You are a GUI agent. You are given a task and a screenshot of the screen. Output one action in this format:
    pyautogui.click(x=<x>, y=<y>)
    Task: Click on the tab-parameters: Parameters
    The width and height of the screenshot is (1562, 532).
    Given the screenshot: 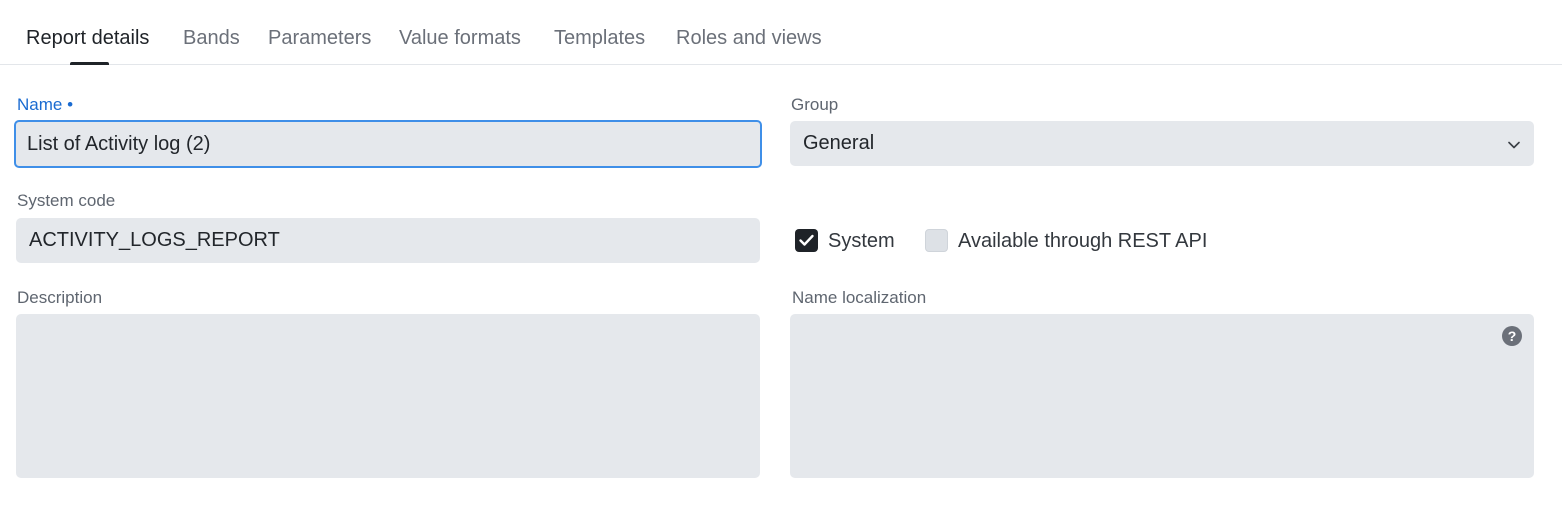 What is the action you would take?
    pyautogui.click(x=319, y=38)
    